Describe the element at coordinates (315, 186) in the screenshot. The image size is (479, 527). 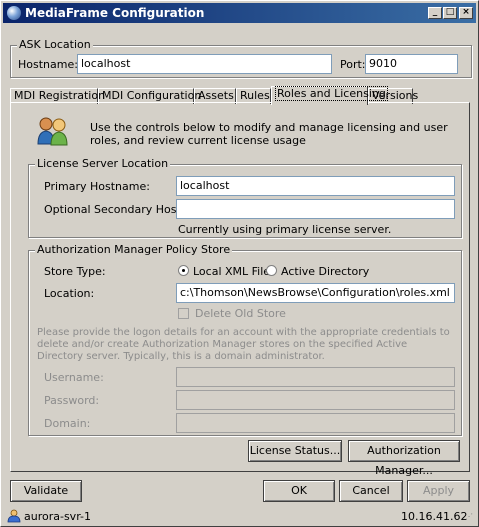
I see `primary-hostname-input: localhost` at that location.